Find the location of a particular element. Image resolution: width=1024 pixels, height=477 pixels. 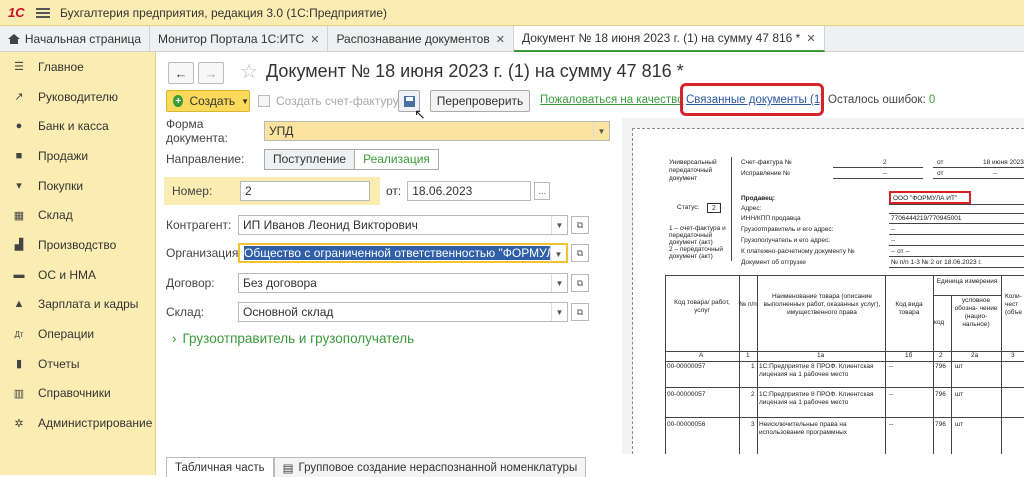

sidebar-item-label: Главное is located at coordinates (61, 66).